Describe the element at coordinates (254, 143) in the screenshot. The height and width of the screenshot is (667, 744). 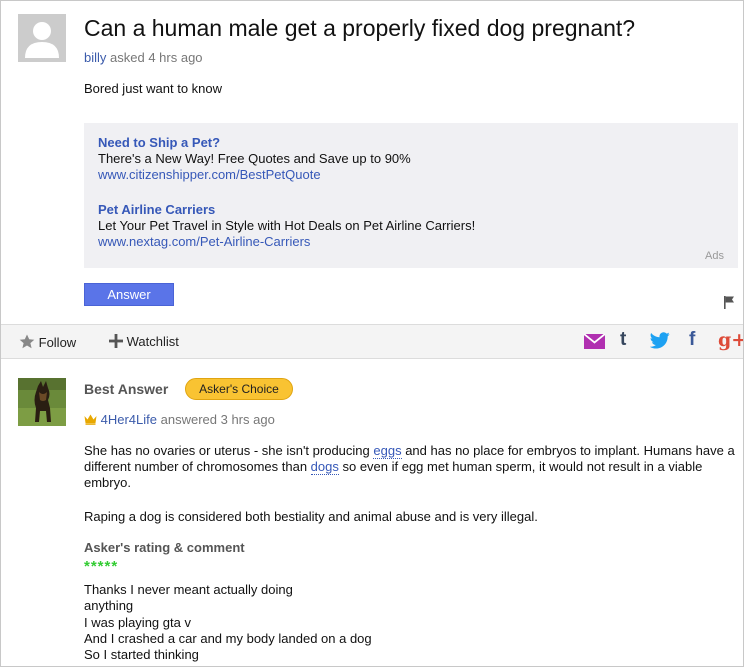
I see `ad-title-link: Need to Ship a Pet?` at that location.